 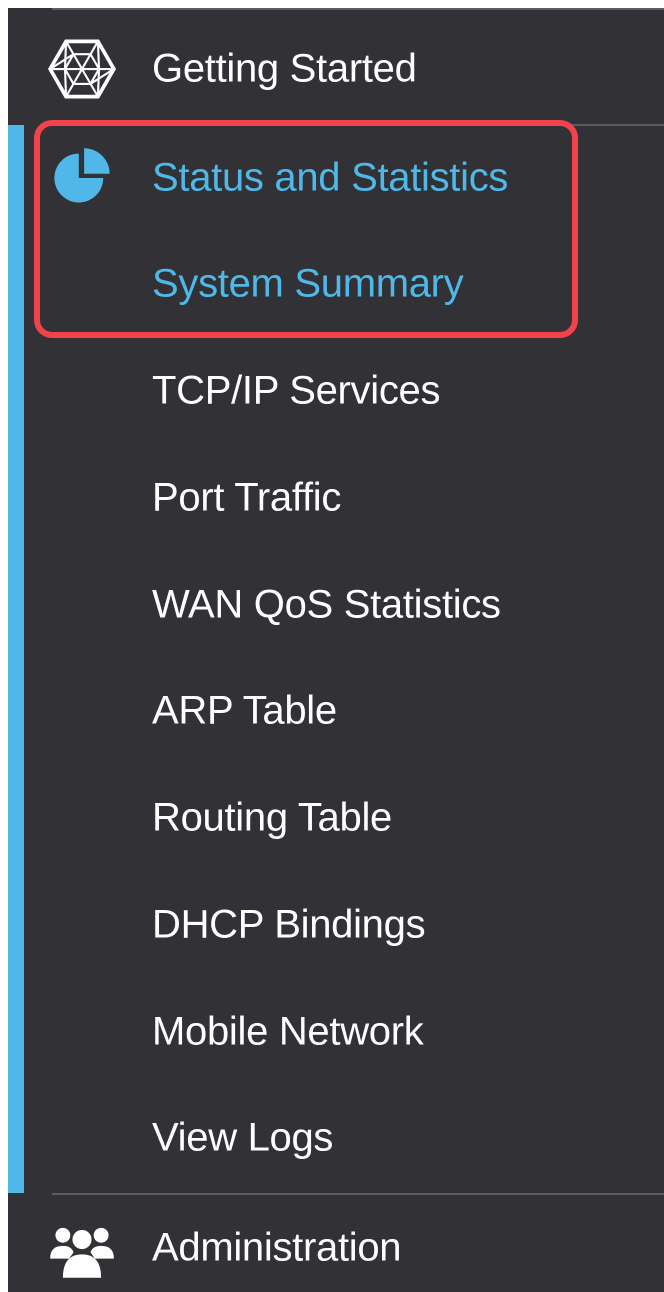 What do you see at coordinates (82, 1252) in the screenshot?
I see `users-icon` at bounding box center [82, 1252].